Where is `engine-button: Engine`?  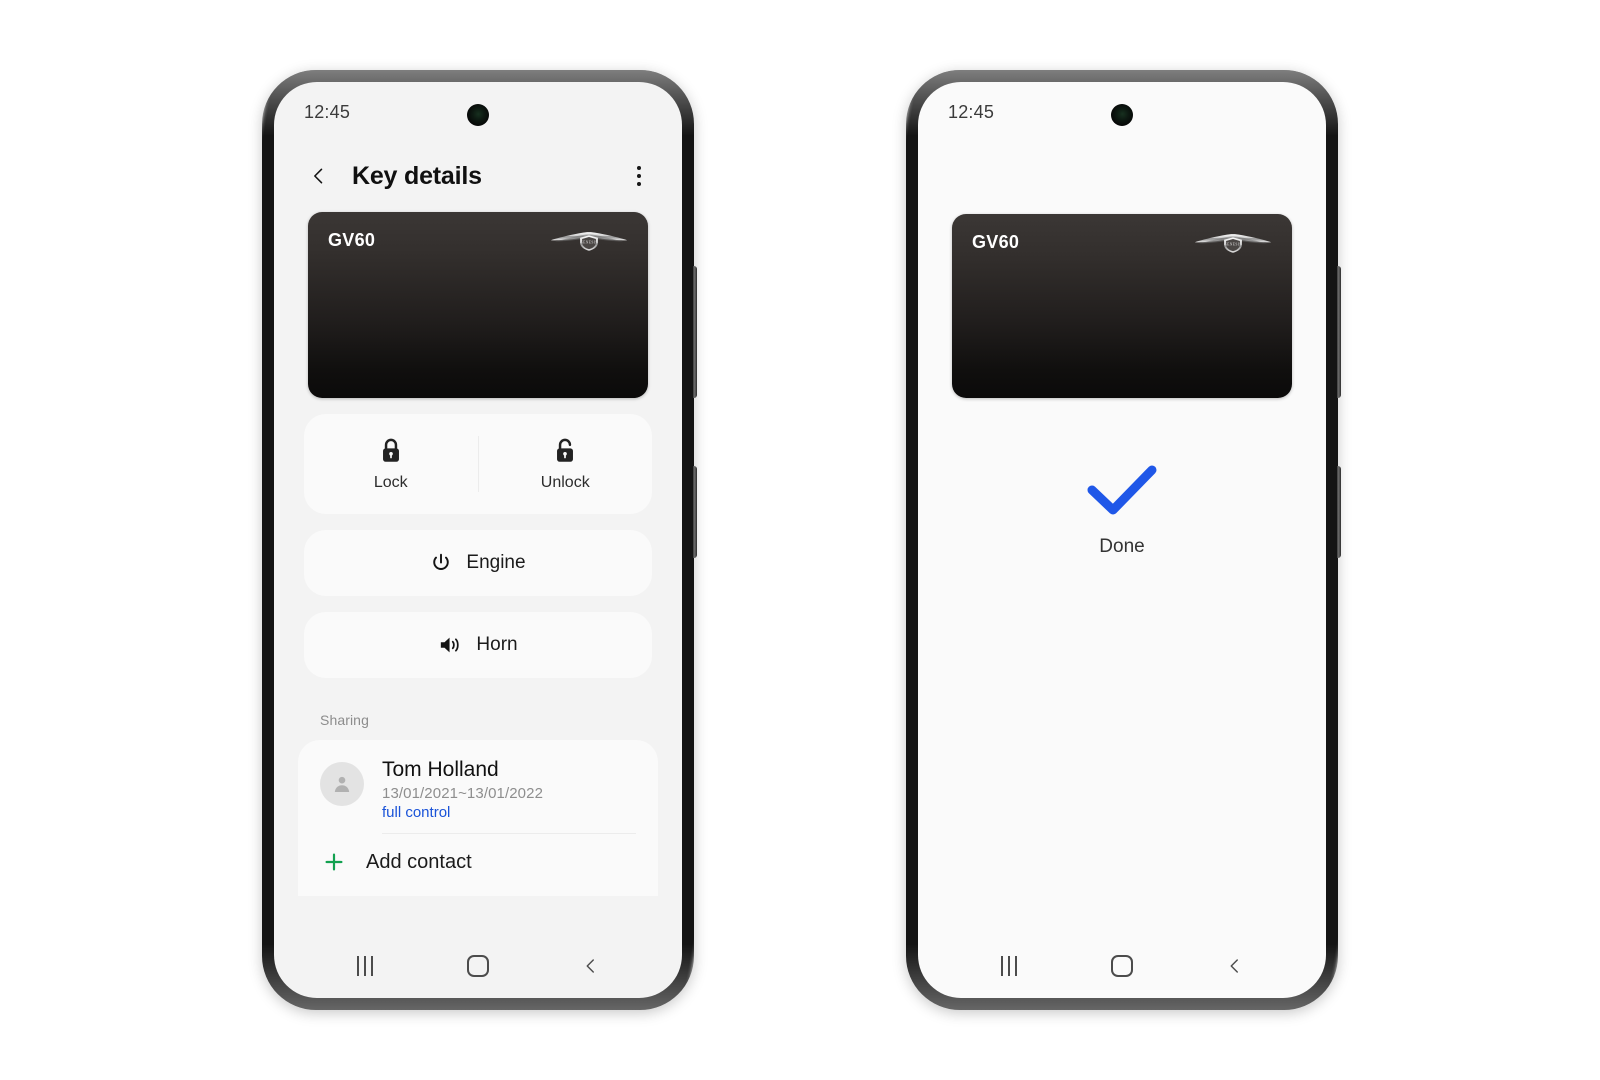 engine-button: Engine is located at coordinates (478, 563).